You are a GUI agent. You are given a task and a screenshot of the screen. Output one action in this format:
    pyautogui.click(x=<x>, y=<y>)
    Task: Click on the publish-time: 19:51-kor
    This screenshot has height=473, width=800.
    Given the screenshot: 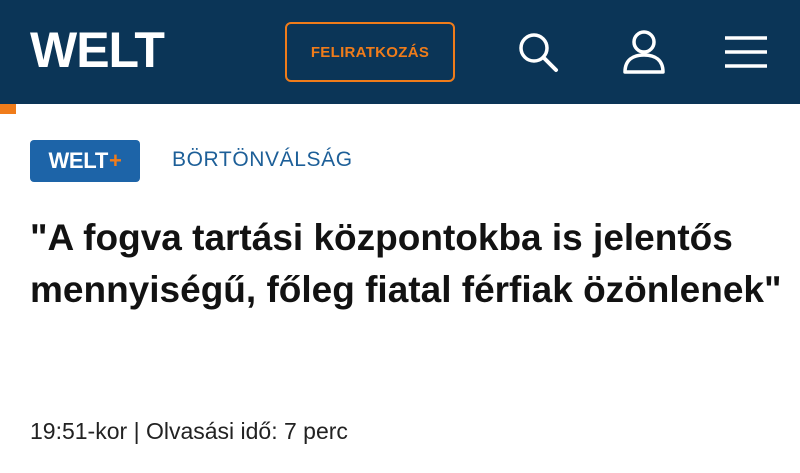 What is the action you would take?
    pyautogui.click(x=79, y=431)
    